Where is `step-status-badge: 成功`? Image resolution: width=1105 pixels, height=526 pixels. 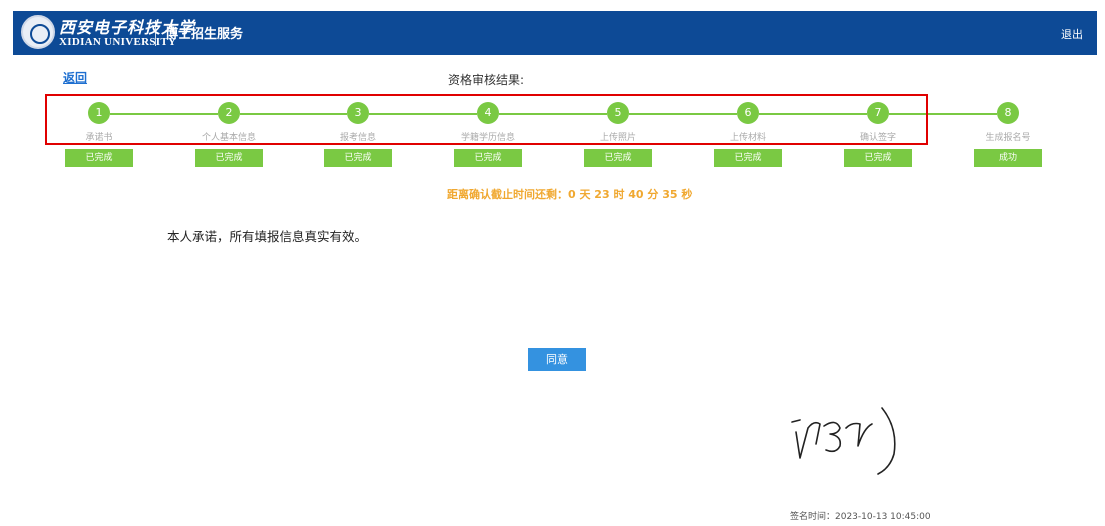
step-status-badge: 成功 is located at coordinates (1008, 158).